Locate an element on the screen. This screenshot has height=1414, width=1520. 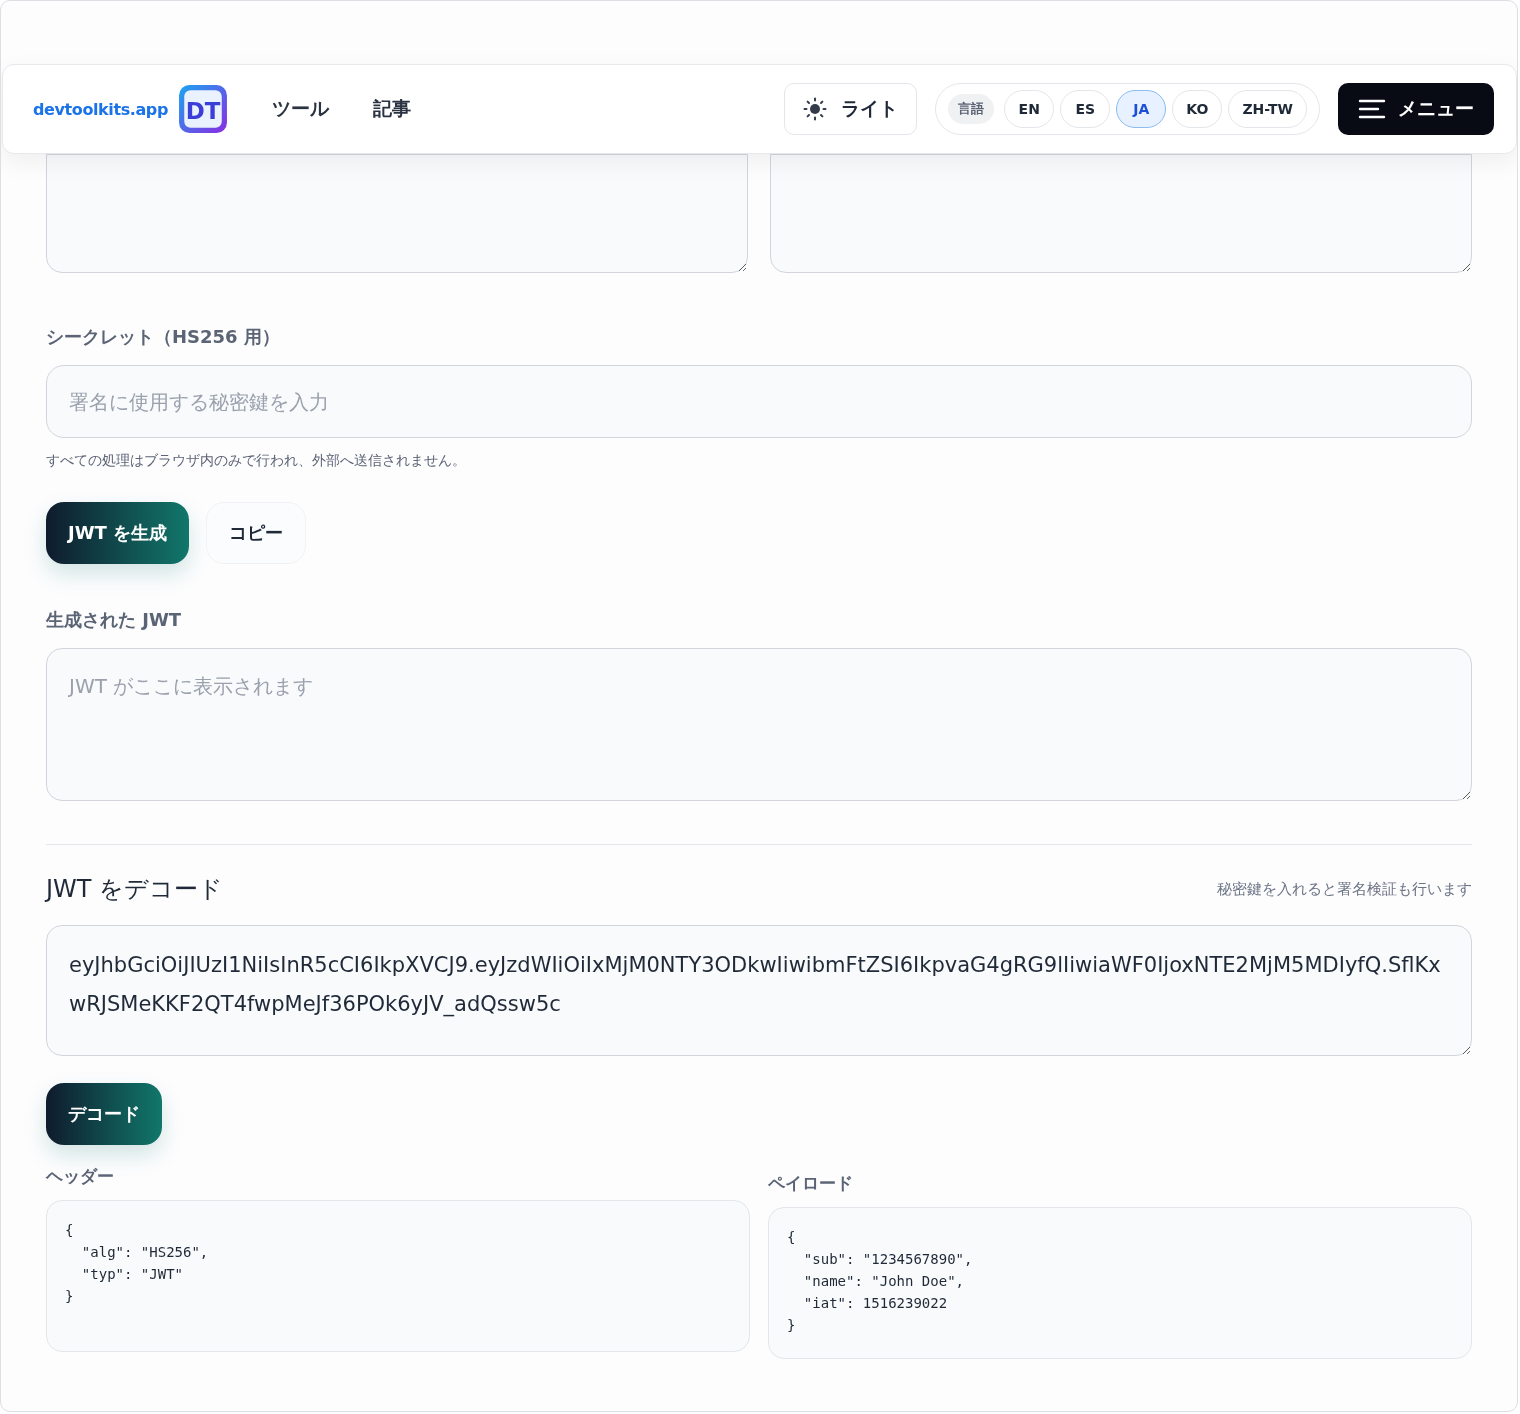
language-option: JA is located at coordinates (1141, 109).